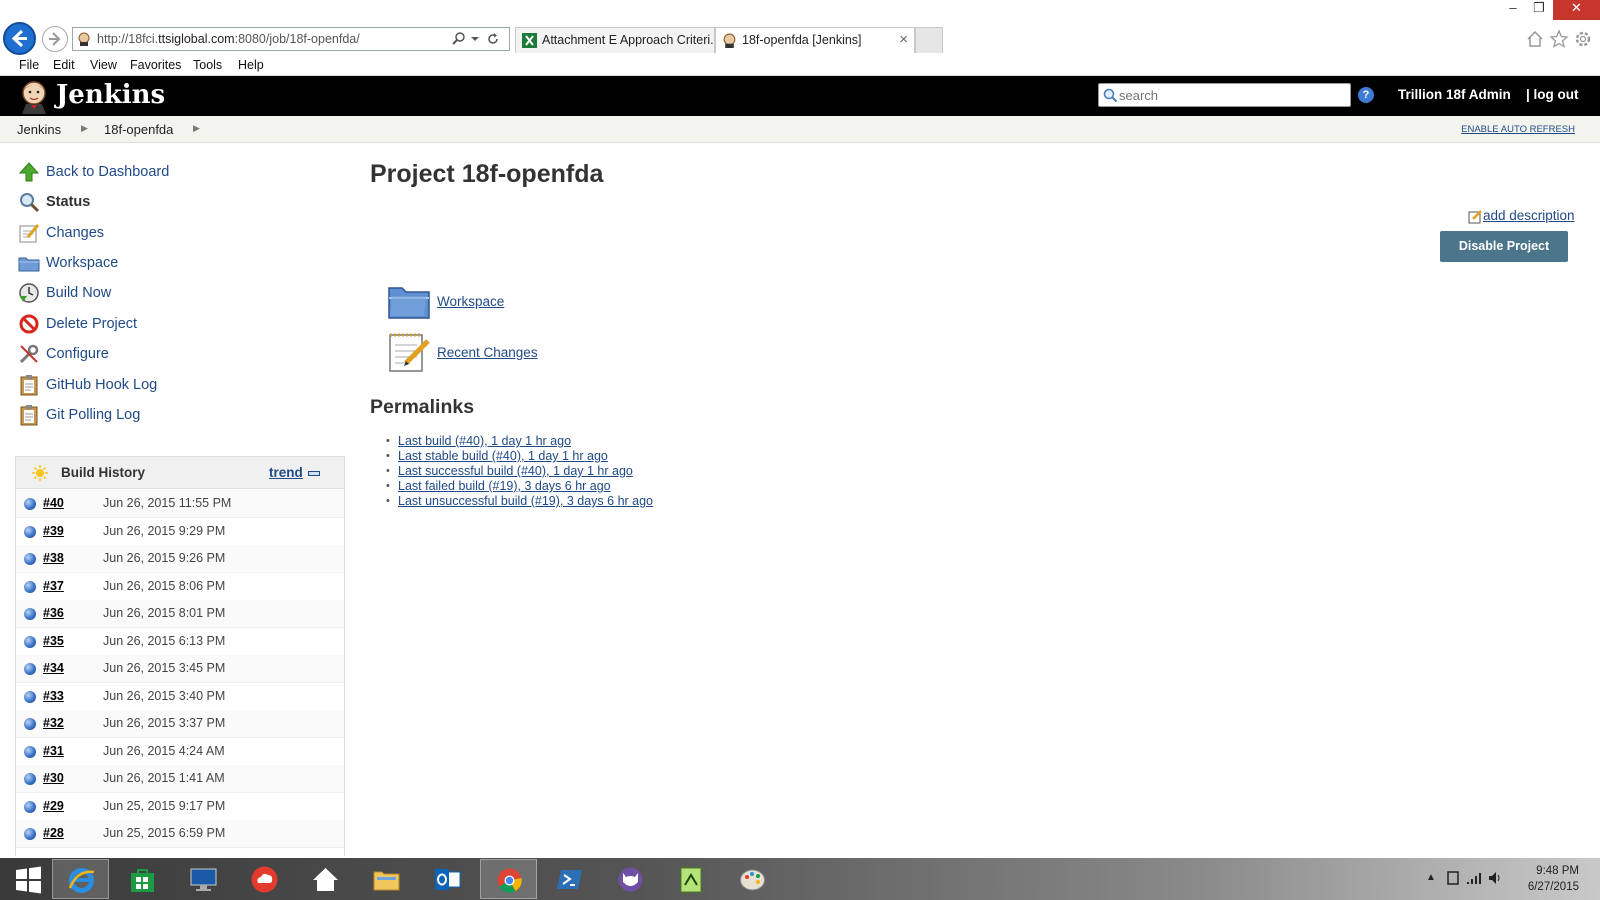 This screenshot has height=900, width=1600. Describe the element at coordinates (1454, 94) in the screenshot. I see `user-name-link: Trillion 18f Admin` at that location.